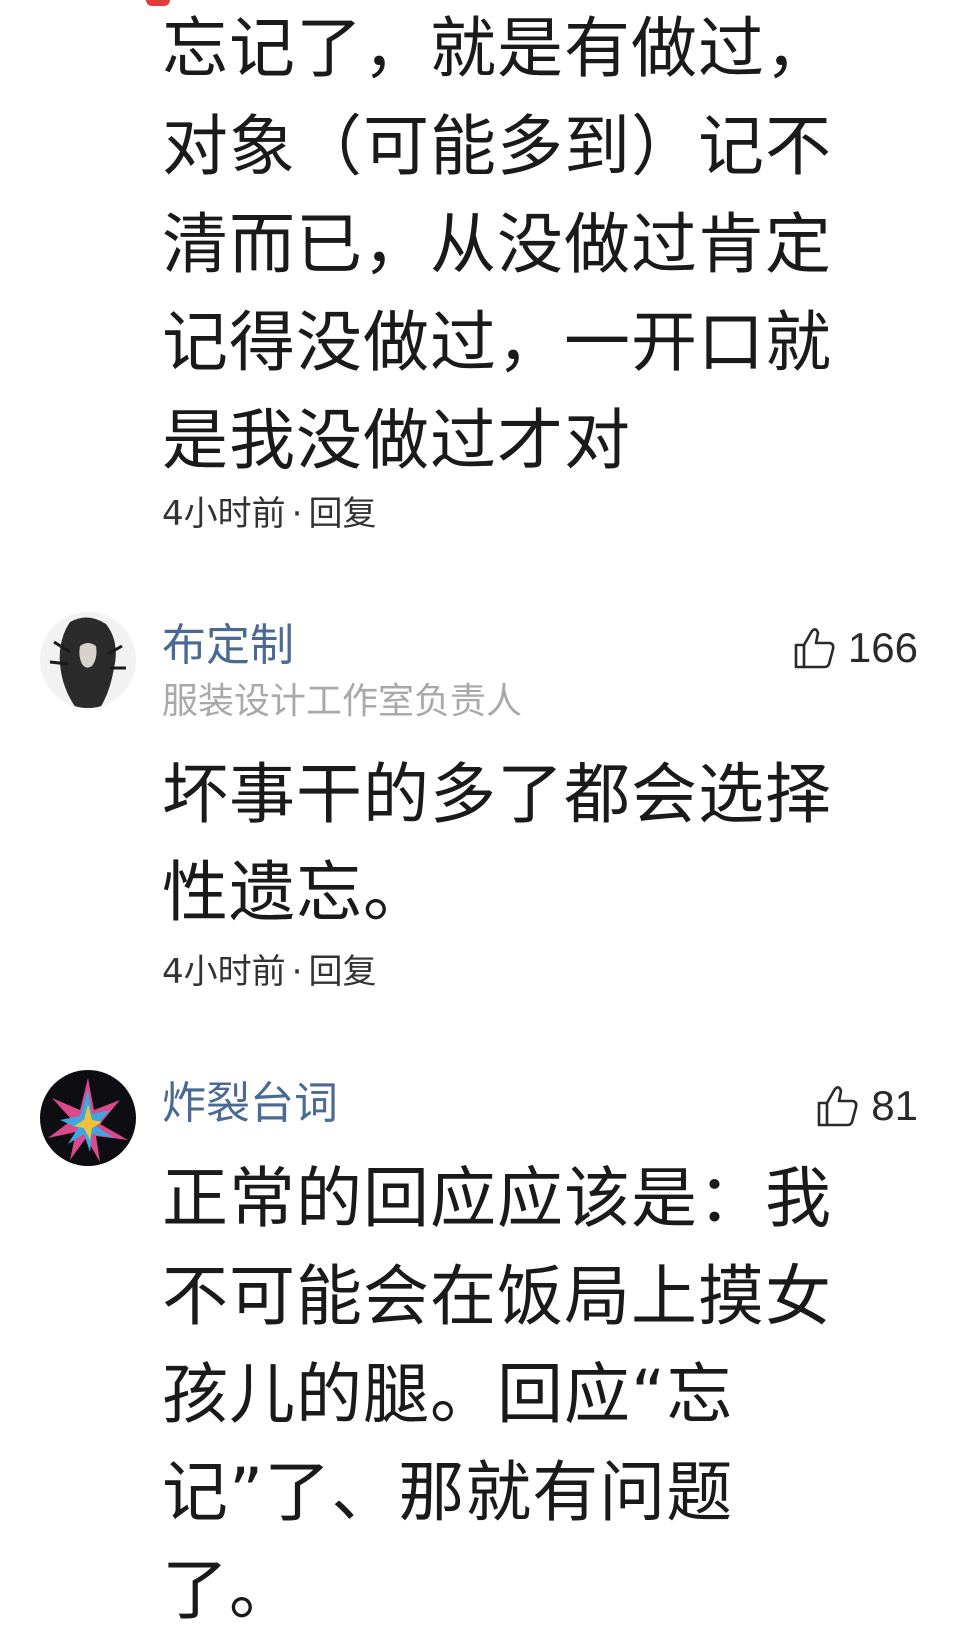 Image resolution: width=960 pixels, height=1640 pixels. What do you see at coordinates (894, 1105) in the screenshot?
I see `like-count: 81` at bounding box center [894, 1105].